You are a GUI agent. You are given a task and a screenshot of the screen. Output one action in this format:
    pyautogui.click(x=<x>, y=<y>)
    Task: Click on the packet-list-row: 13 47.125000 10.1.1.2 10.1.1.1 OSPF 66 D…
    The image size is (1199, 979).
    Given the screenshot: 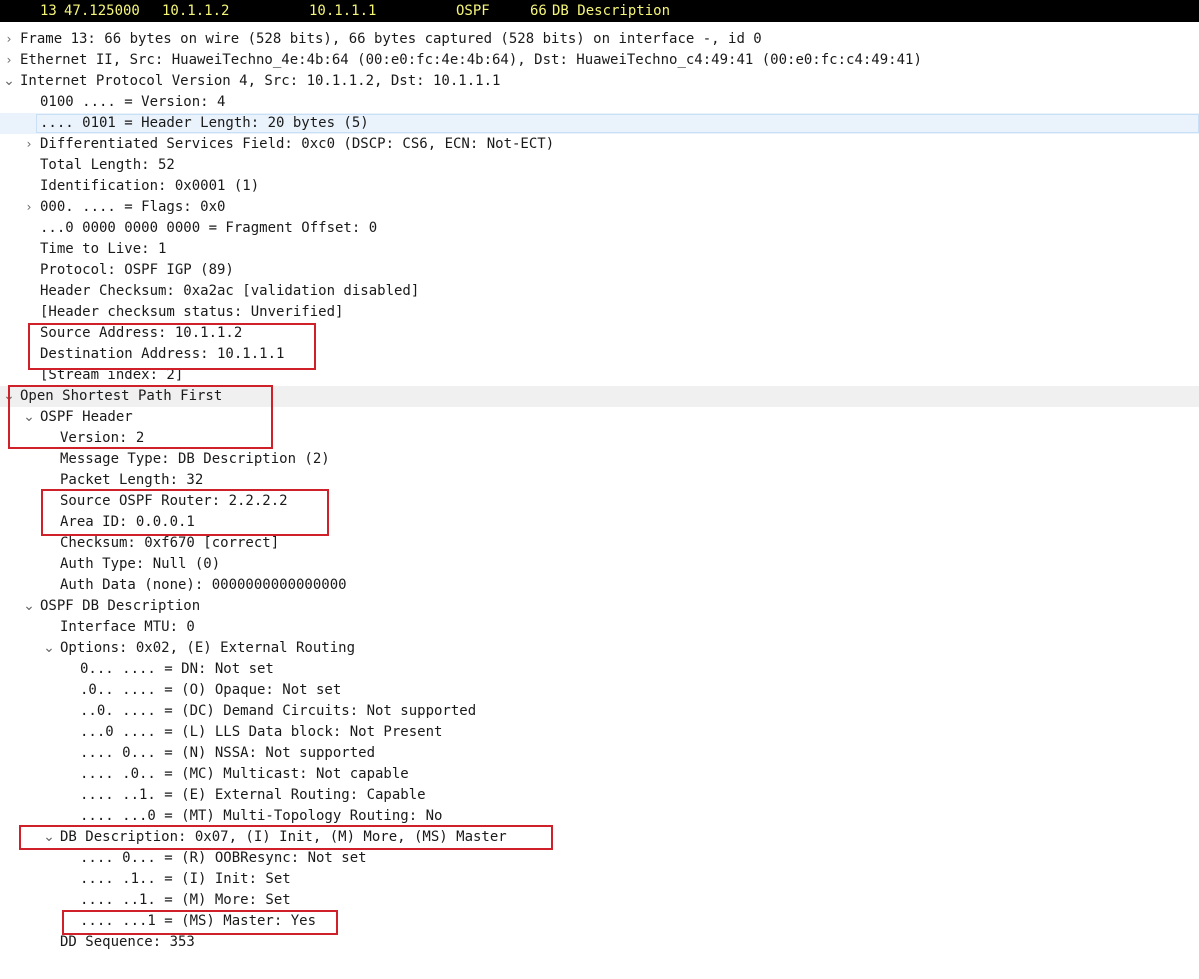 What is the action you would take?
    pyautogui.click(x=599, y=11)
    